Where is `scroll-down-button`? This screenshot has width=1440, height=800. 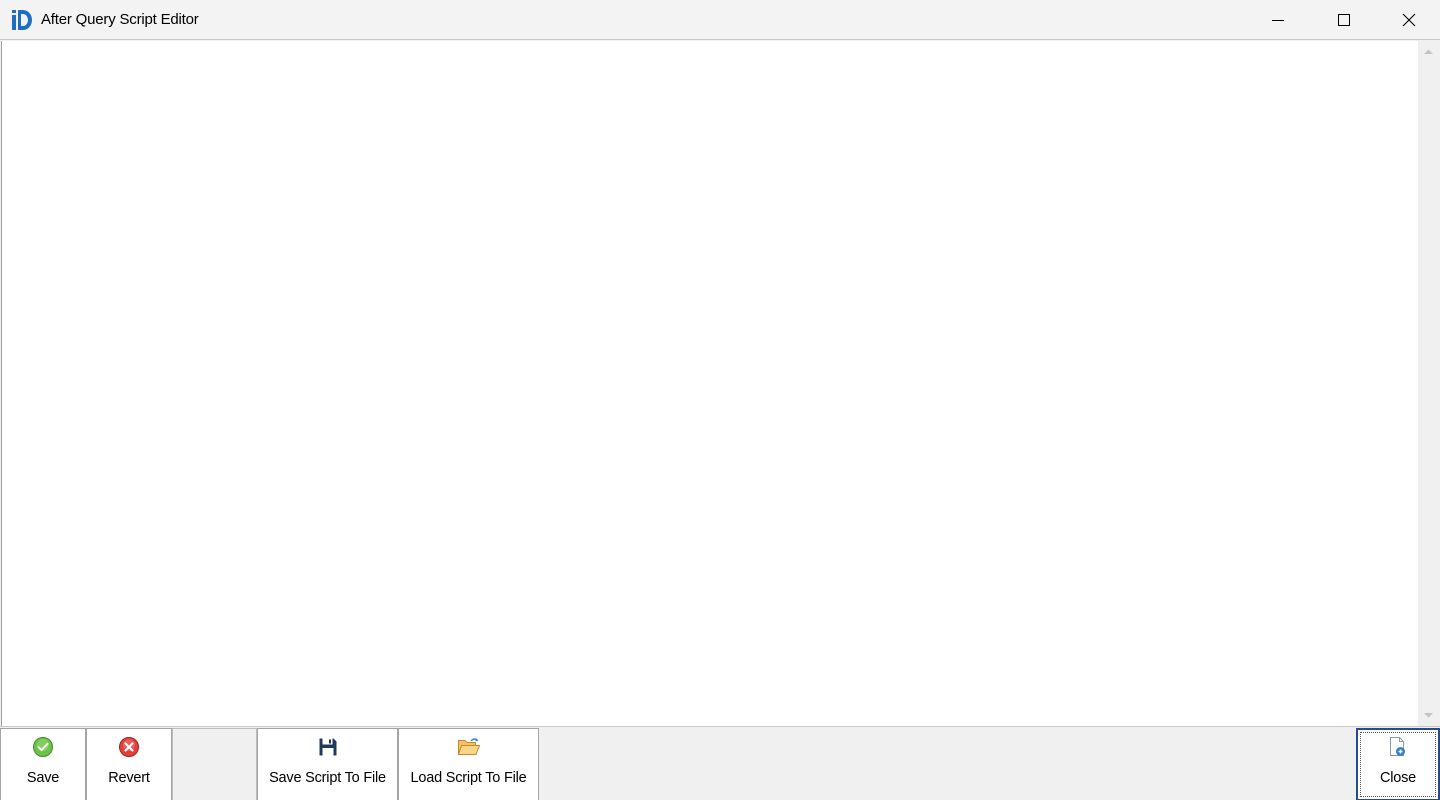
scroll-down-button is located at coordinates (1428, 715).